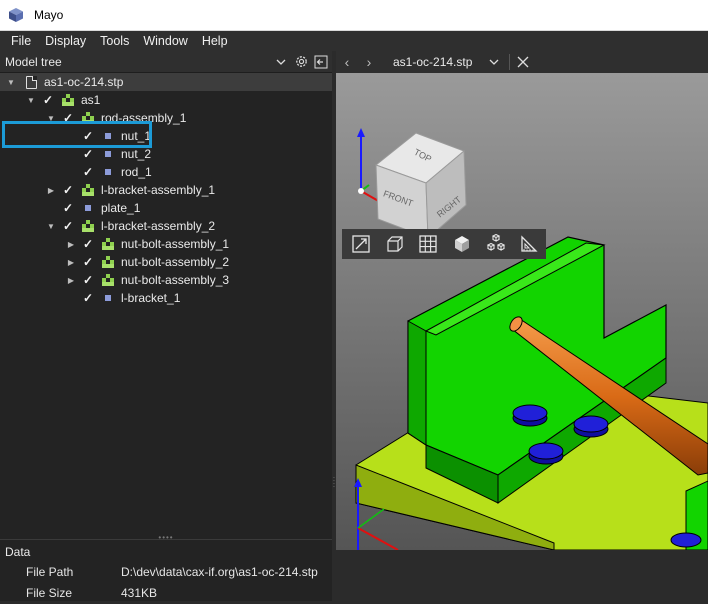 The height and width of the screenshot is (604, 708). What do you see at coordinates (21, 41) in the screenshot?
I see `menu-file: File` at bounding box center [21, 41].